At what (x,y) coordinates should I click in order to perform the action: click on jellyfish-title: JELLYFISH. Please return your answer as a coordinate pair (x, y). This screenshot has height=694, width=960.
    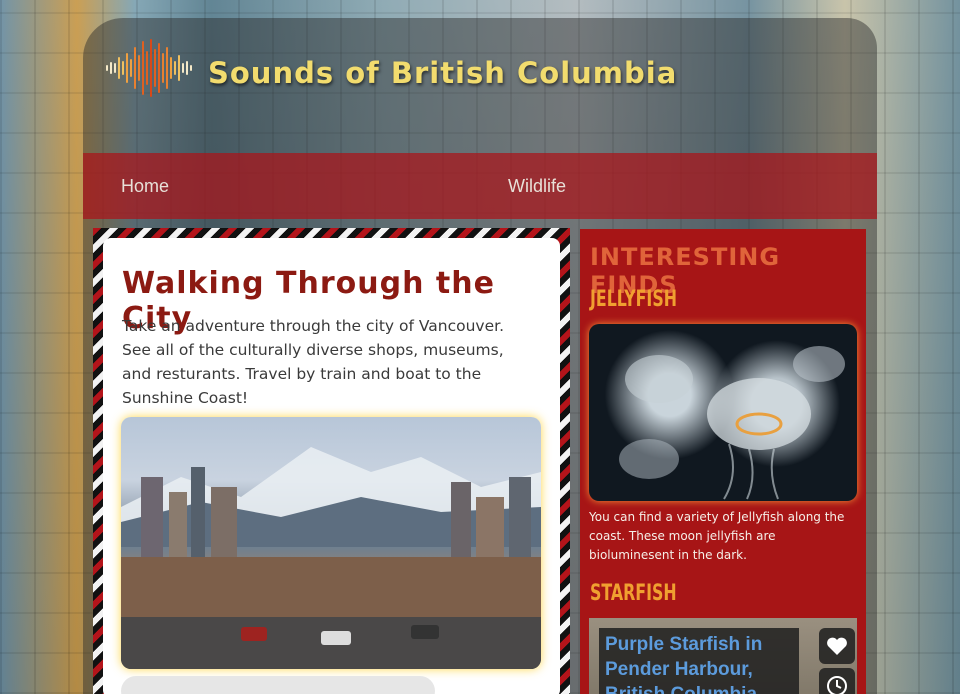
    Looking at the image, I should click on (633, 299).